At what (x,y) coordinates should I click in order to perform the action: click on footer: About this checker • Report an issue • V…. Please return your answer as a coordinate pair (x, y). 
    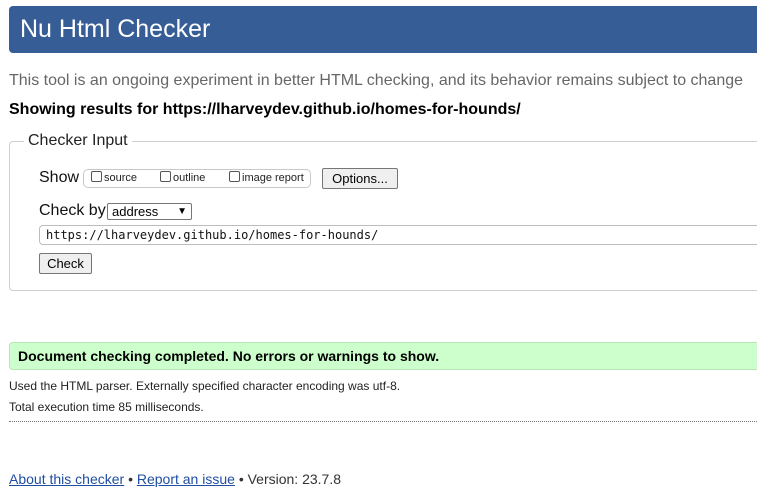
    Looking at the image, I should click on (175, 479).